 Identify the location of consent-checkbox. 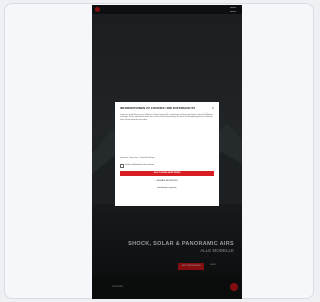
(122, 165).